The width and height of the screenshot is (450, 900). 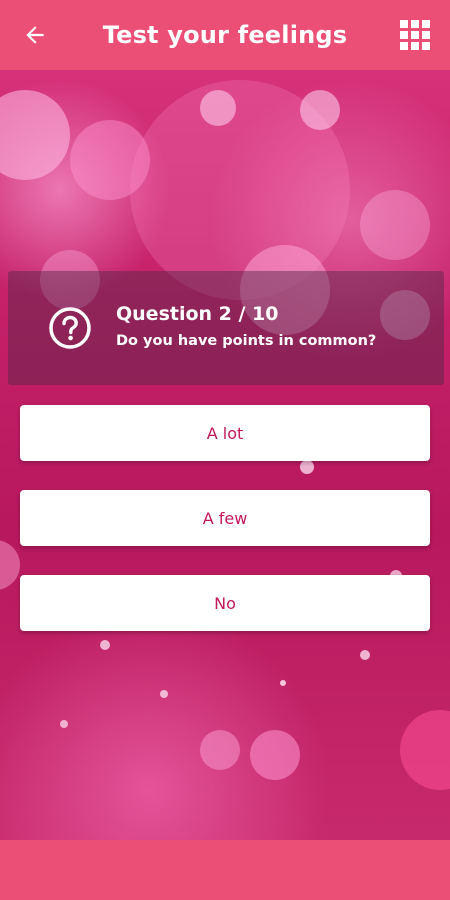 What do you see at coordinates (70, 328) in the screenshot?
I see `question-circle-icon` at bounding box center [70, 328].